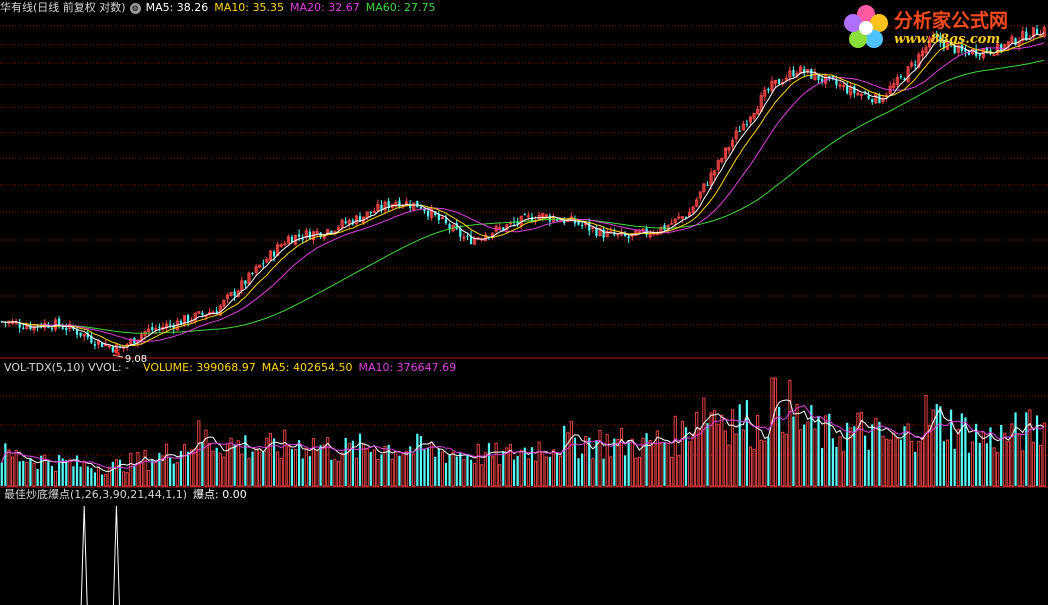 Image resolution: width=1048 pixels, height=605 pixels. I want to click on signal-panel-header: 最佳炒底爆点(1,26,3,90,21,44,1,1) 爆点: 0.00, so click(126, 495).